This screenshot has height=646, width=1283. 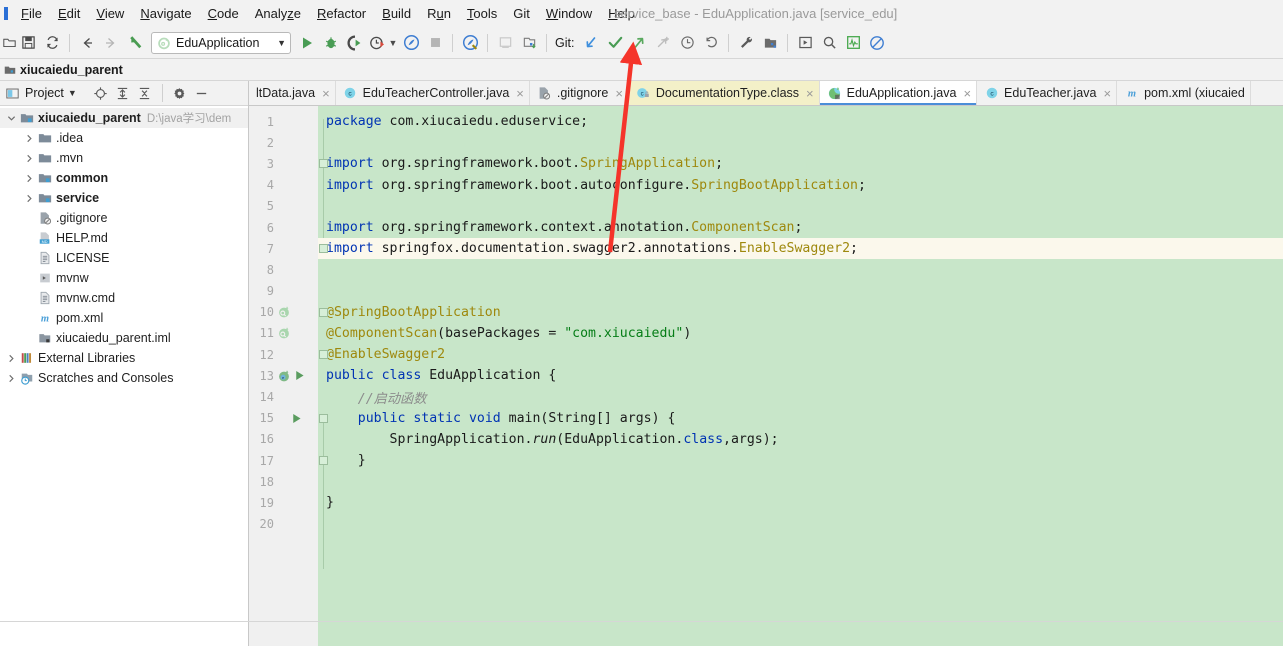 What do you see at coordinates (800, 502) in the screenshot?
I see `code-line-19: }` at bounding box center [800, 502].